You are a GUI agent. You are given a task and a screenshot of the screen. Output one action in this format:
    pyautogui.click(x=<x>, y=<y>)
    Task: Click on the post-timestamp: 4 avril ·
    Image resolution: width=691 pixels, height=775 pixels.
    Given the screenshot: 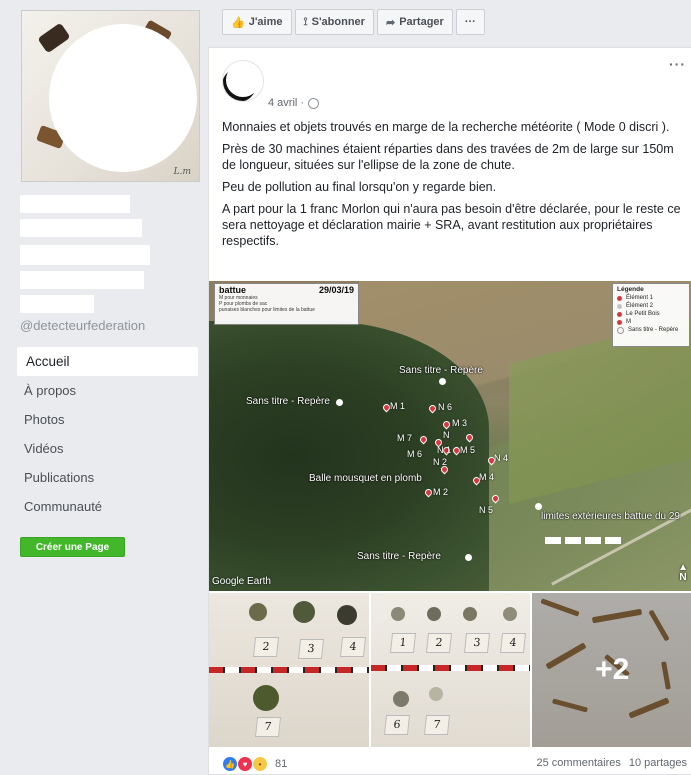 What is the action you would take?
    pyautogui.click(x=294, y=103)
    